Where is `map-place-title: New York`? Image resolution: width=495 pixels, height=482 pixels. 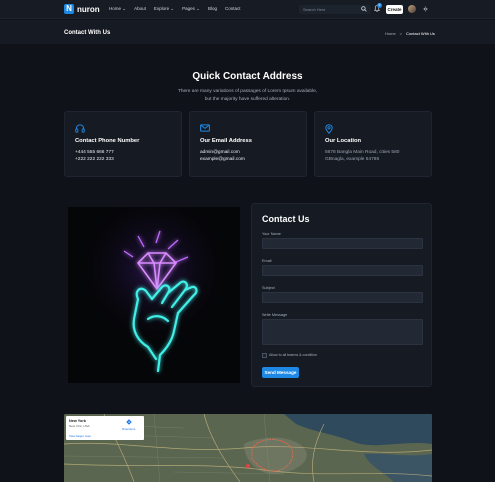
map-place-title: New York is located at coordinates (77, 421).